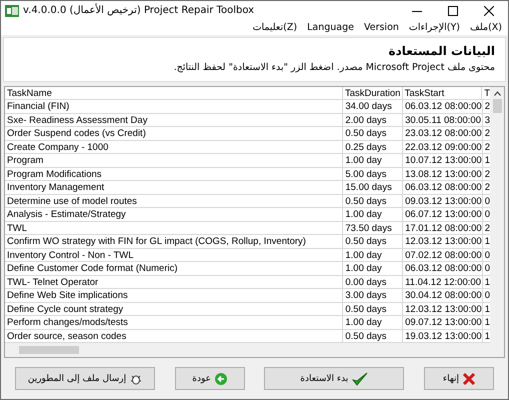 The image size is (509, 400). I want to click on start-button: بدء الاستعادة, so click(334, 378).